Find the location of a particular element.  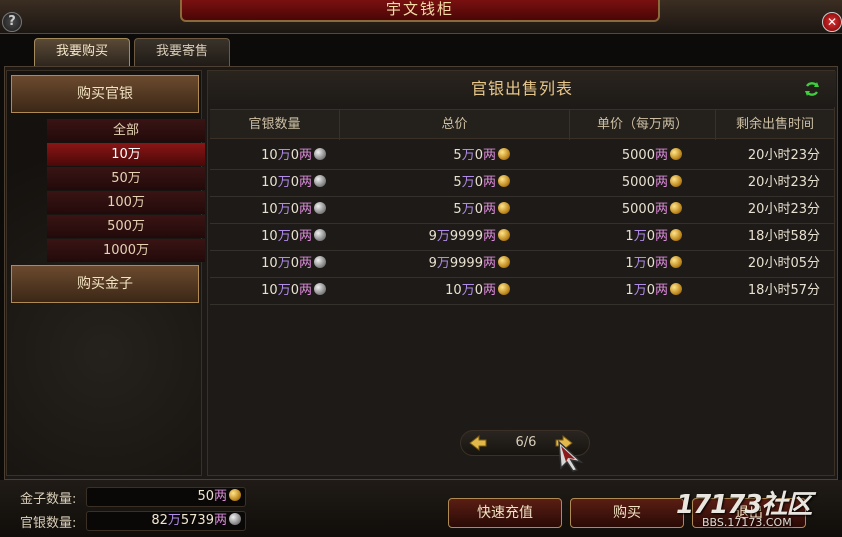

total-wan-value: 9 is located at coordinates (432, 236).